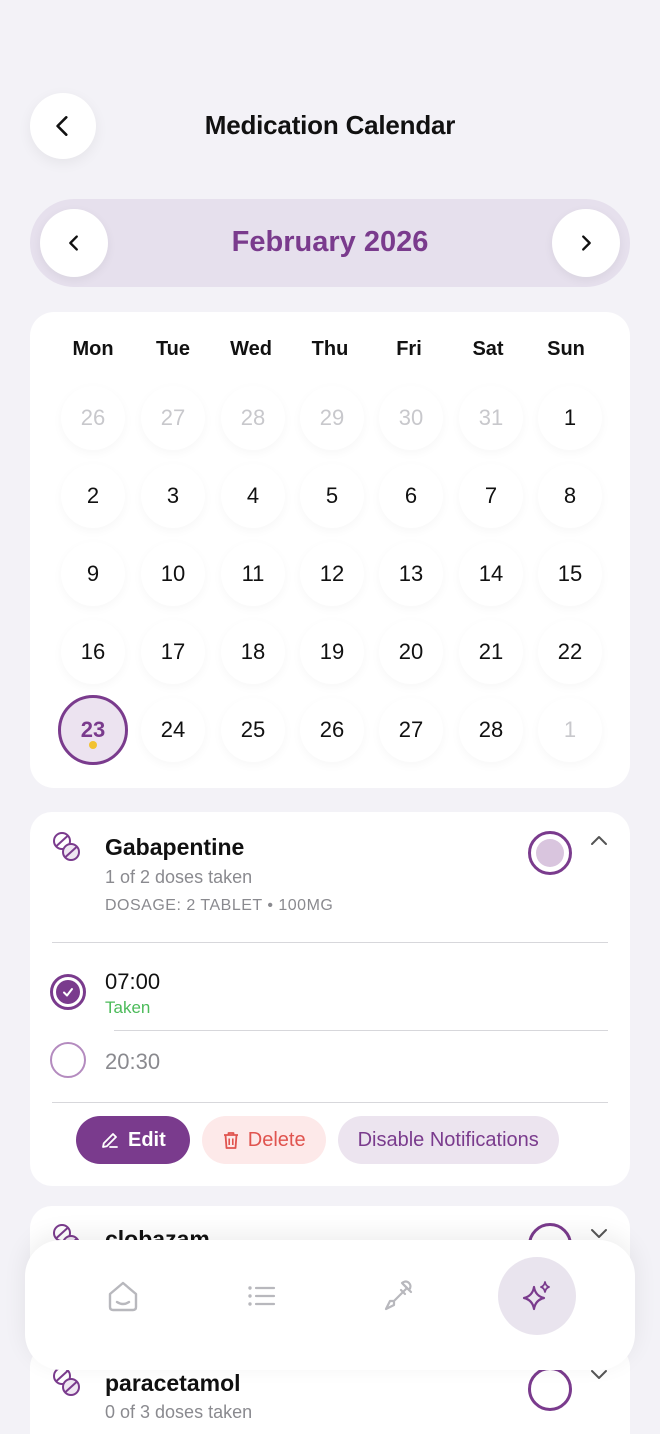 Image resolution: width=660 pixels, height=1434 pixels. What do you see at coordinates (411, 496) in the screenshot?
I see `calendar-day: 6` at bounding box center [411, 496].